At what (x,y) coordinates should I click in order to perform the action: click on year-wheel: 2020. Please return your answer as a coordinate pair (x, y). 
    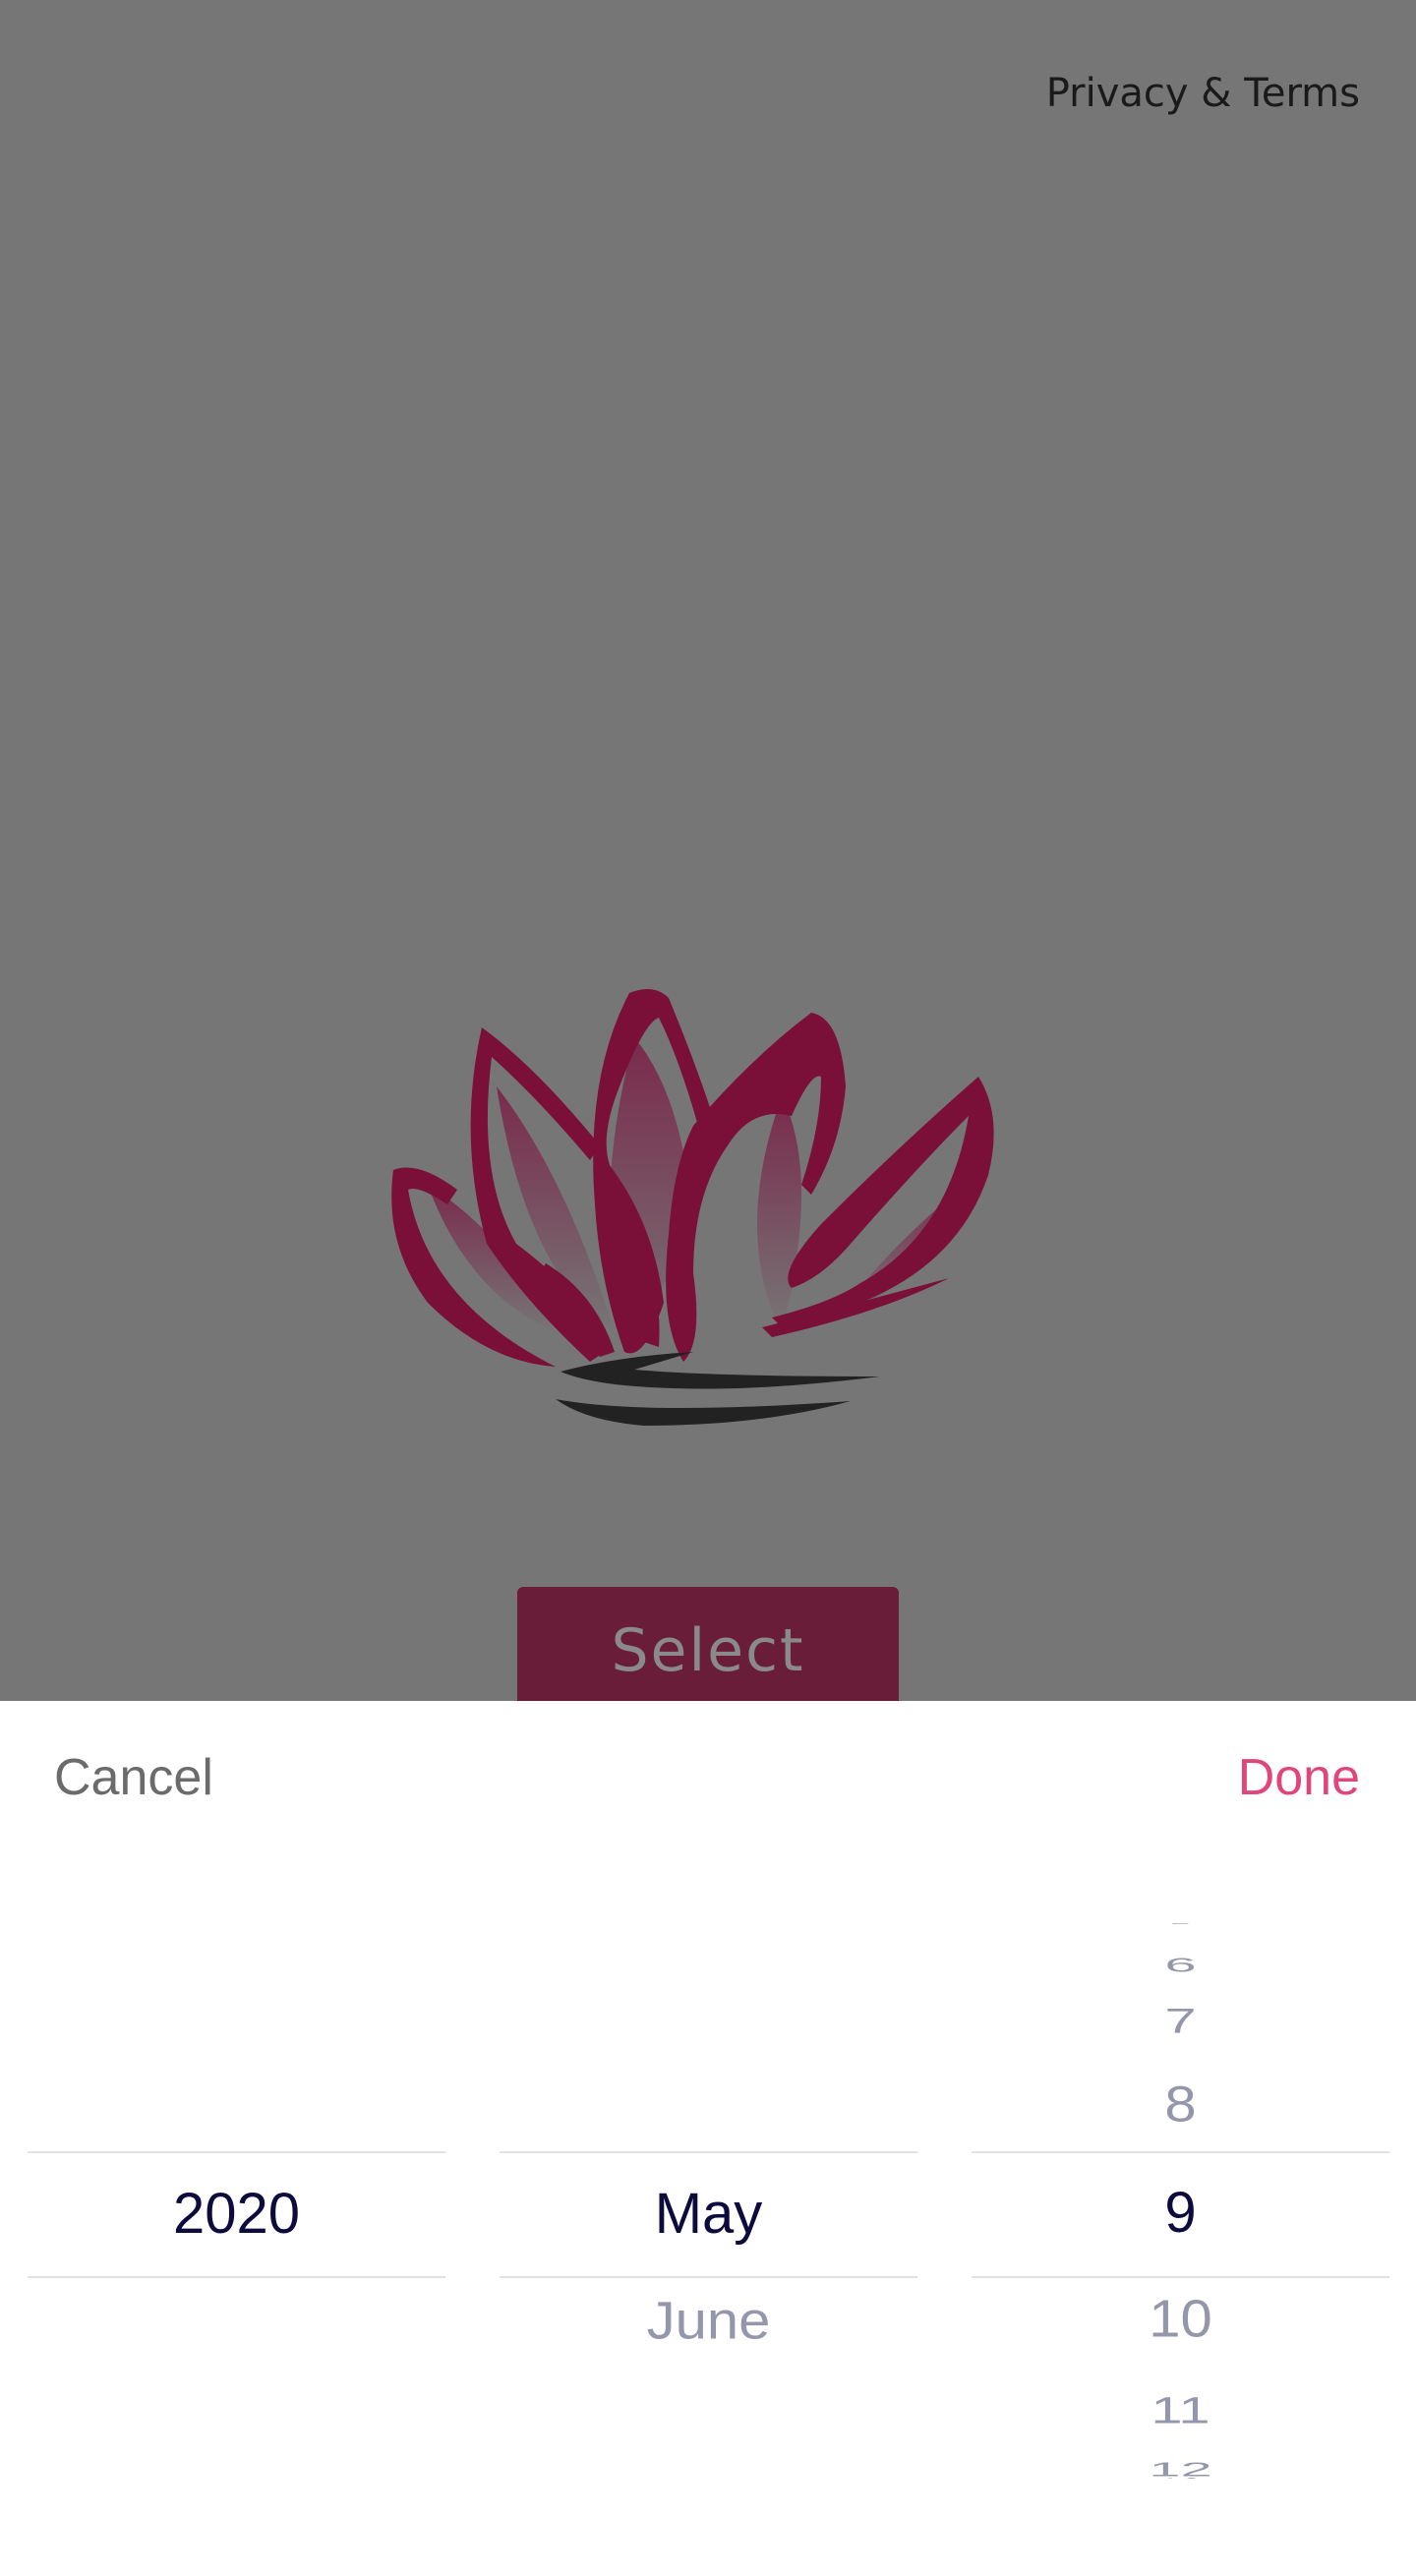
    Looking at the image, I should click on (236, 2138).